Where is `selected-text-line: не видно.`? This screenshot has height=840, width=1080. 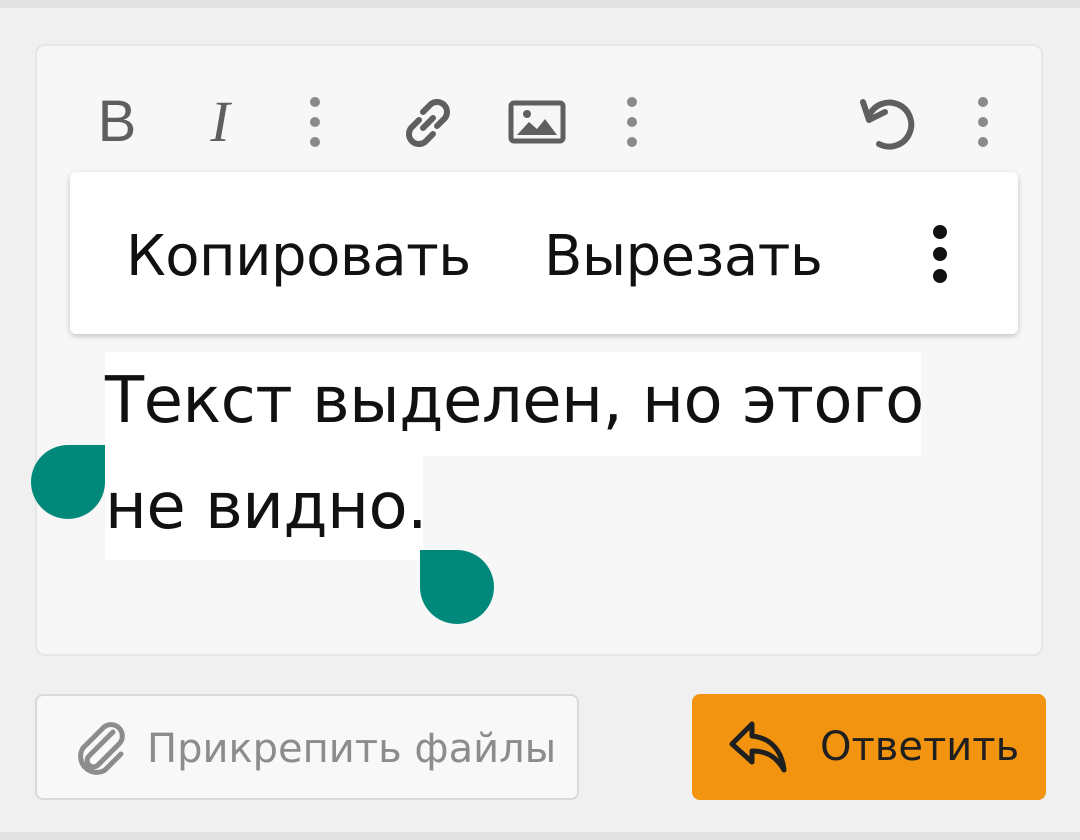 selected-text-line: не видно. is located at coordinates (266, 507).